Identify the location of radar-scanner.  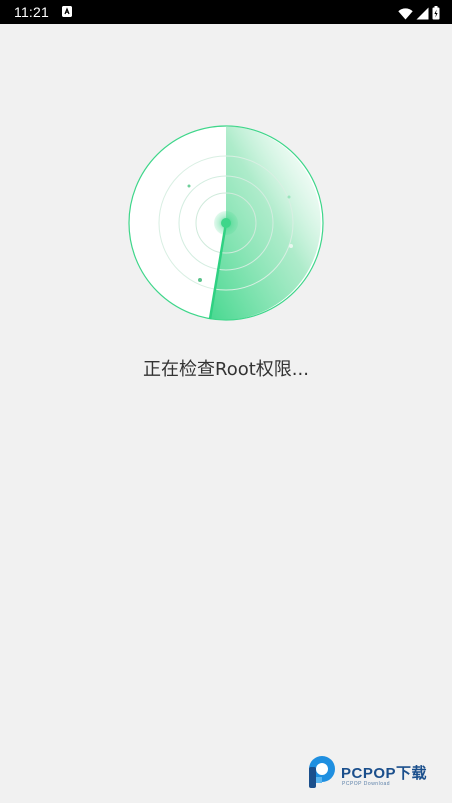
(226, 223).